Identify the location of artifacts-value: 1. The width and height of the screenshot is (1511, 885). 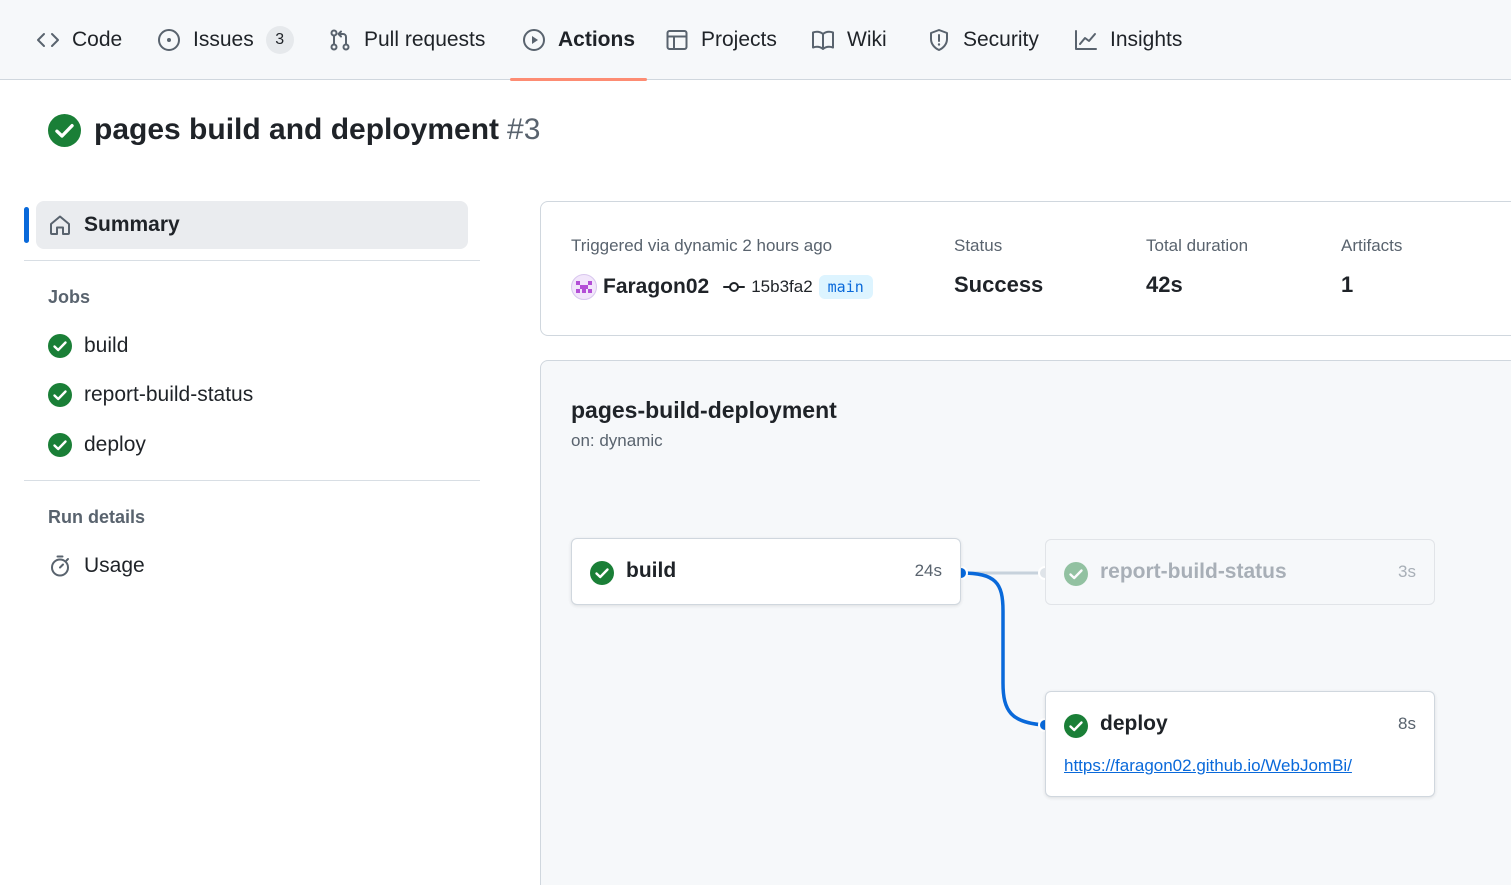
(1347, 285).